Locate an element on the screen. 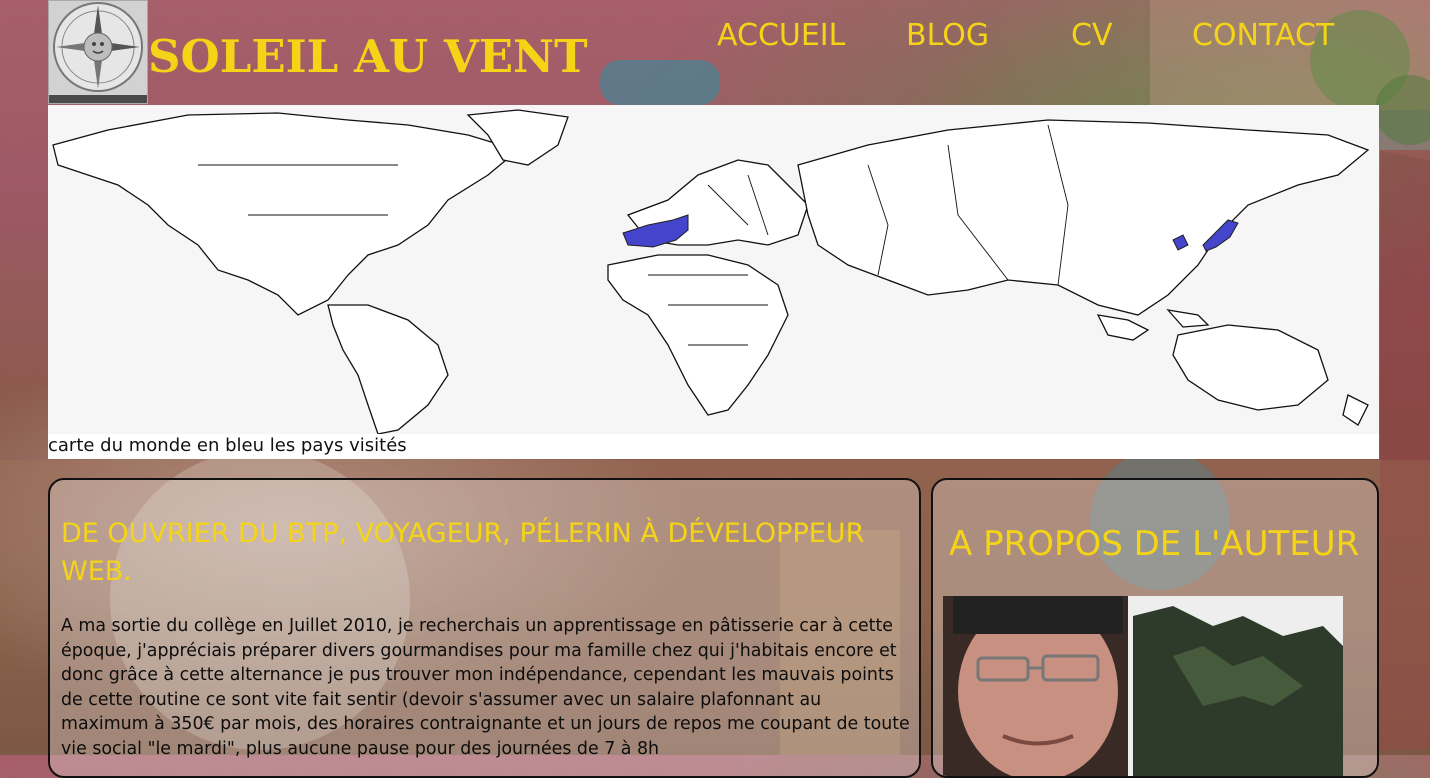  map-caption: carte du monde en bleu les pays visités is located at coordinates (227, 445).